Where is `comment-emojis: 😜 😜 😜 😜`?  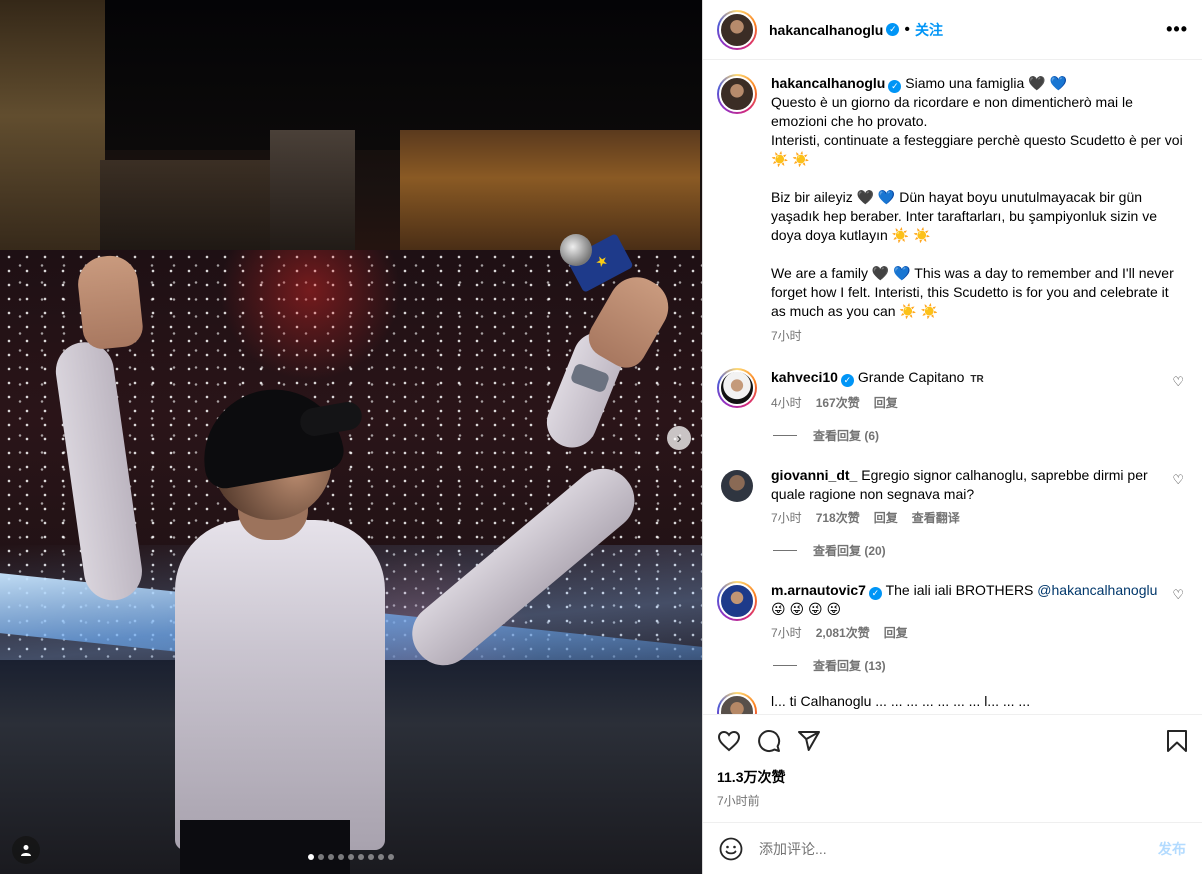
comment-emojis: 😜 😜 😜 😜 is located at coordinates (806, 609).